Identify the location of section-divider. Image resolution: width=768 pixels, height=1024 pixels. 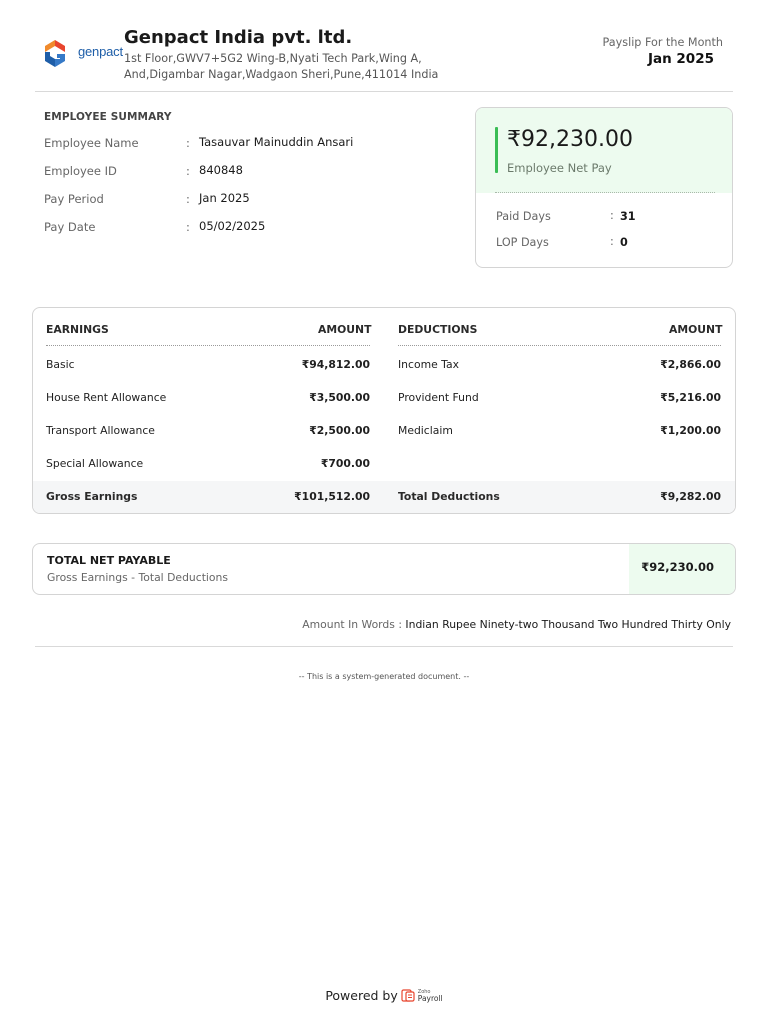
(384, 646).